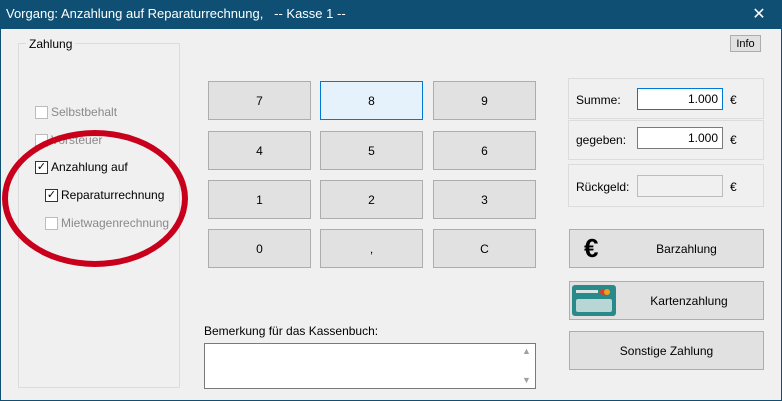  I want to click on key-comma: ,, so click(371, 248).